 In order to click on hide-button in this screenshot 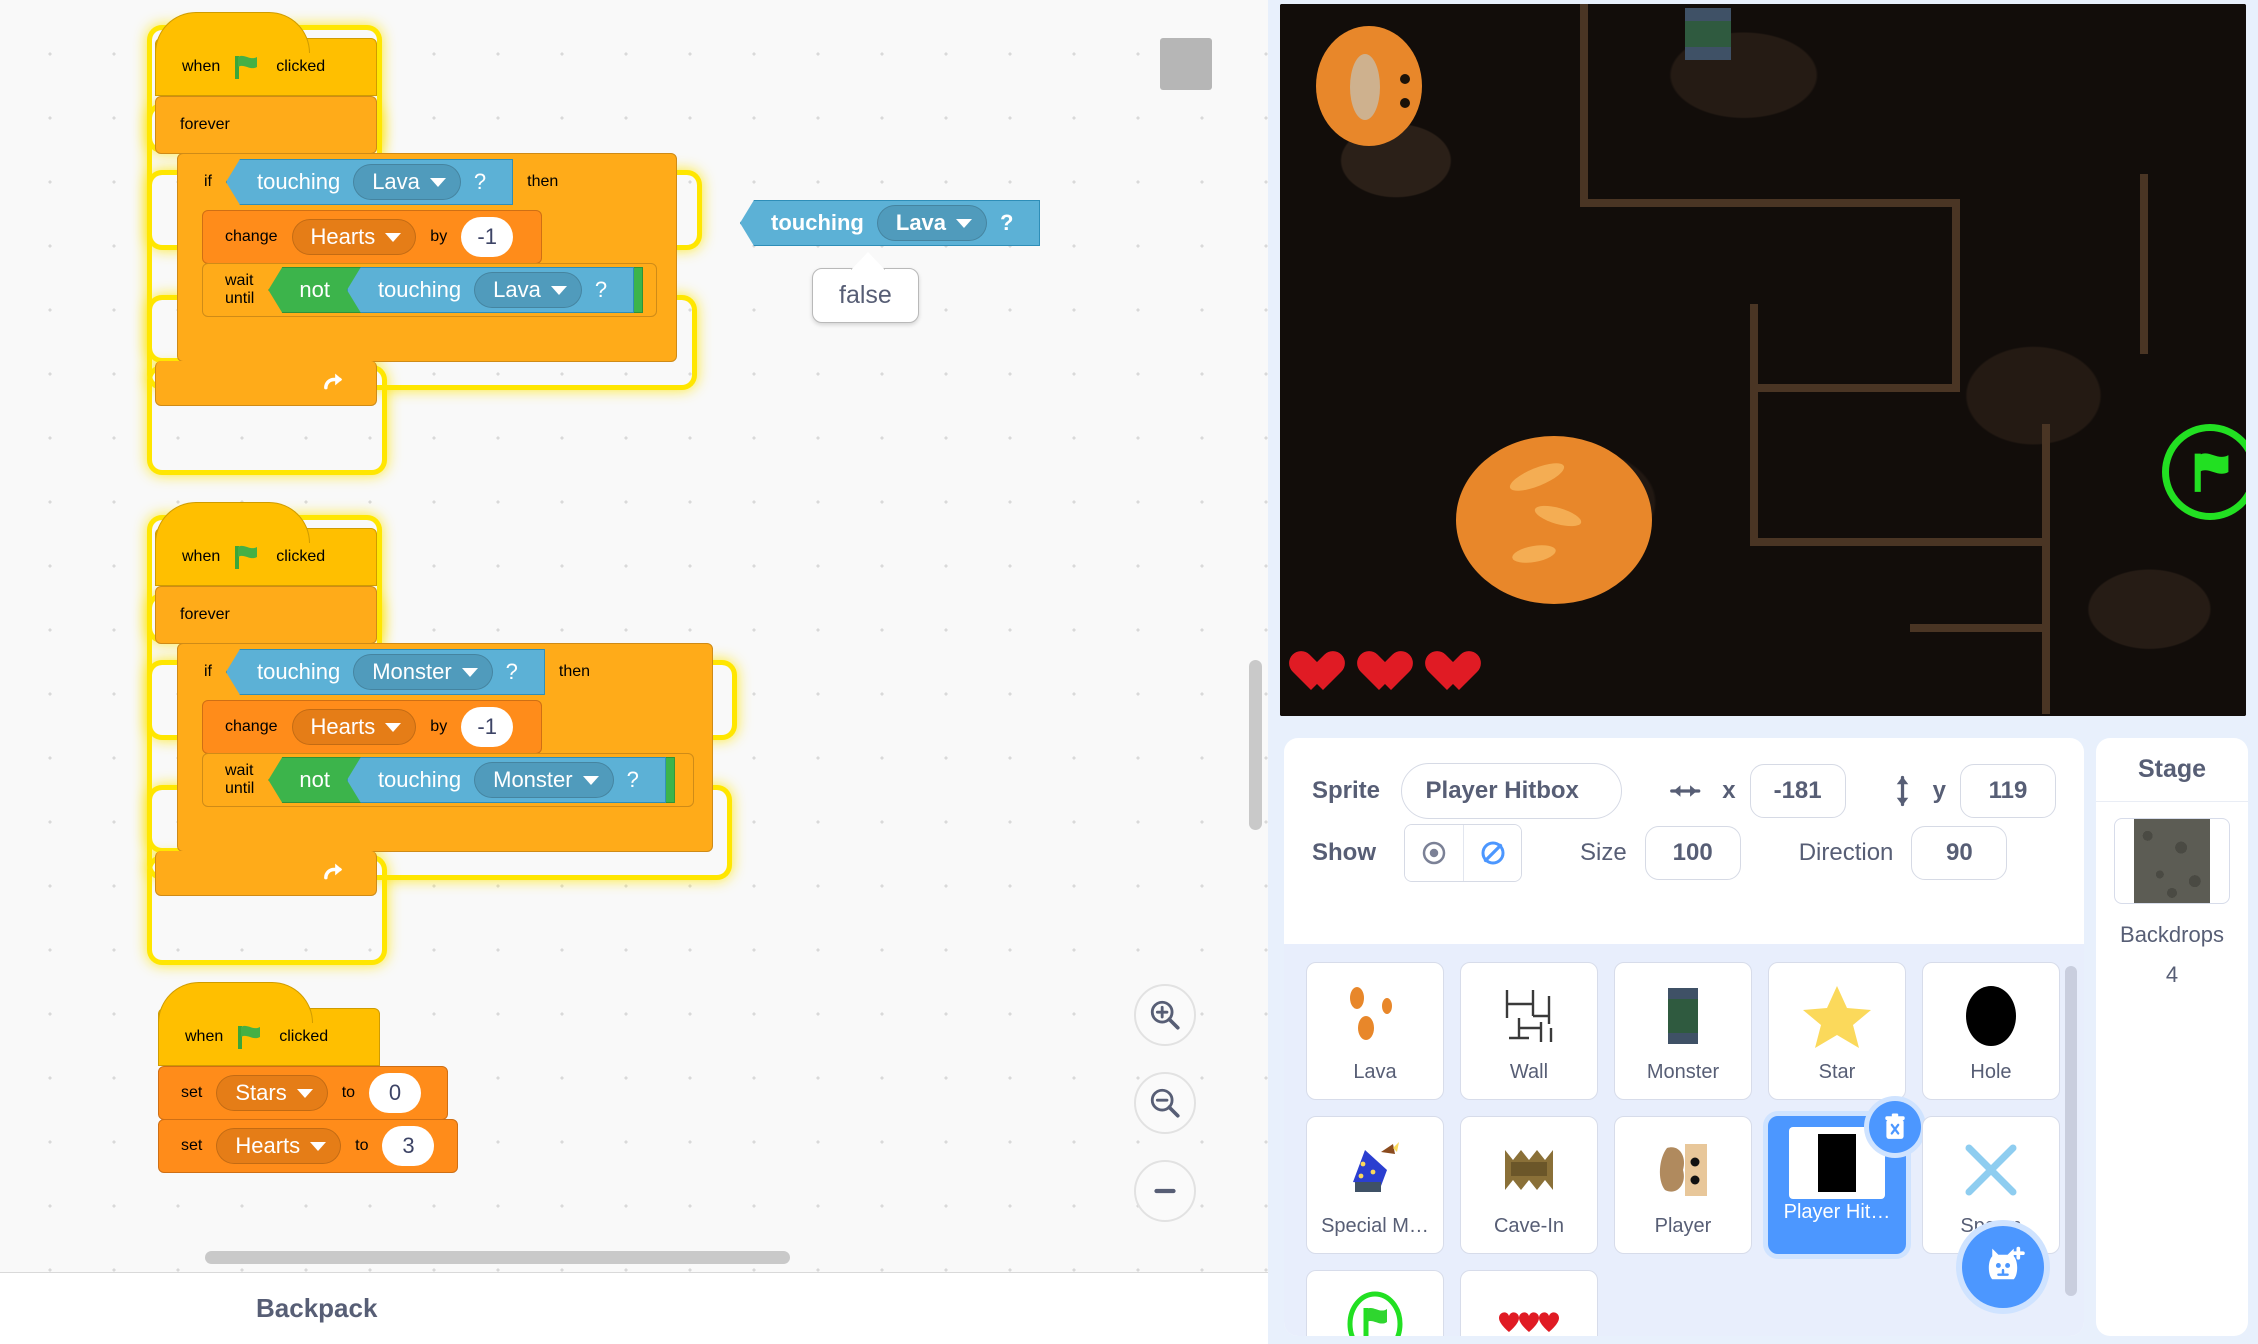, I will do `click(1492, 853)`.